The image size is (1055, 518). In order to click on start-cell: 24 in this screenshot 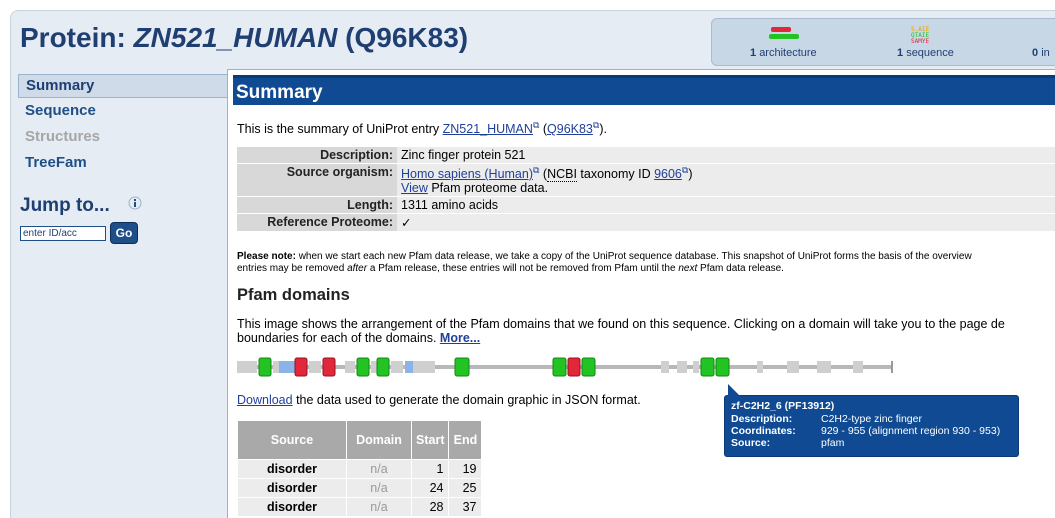, I will do `click(430, 488)`.